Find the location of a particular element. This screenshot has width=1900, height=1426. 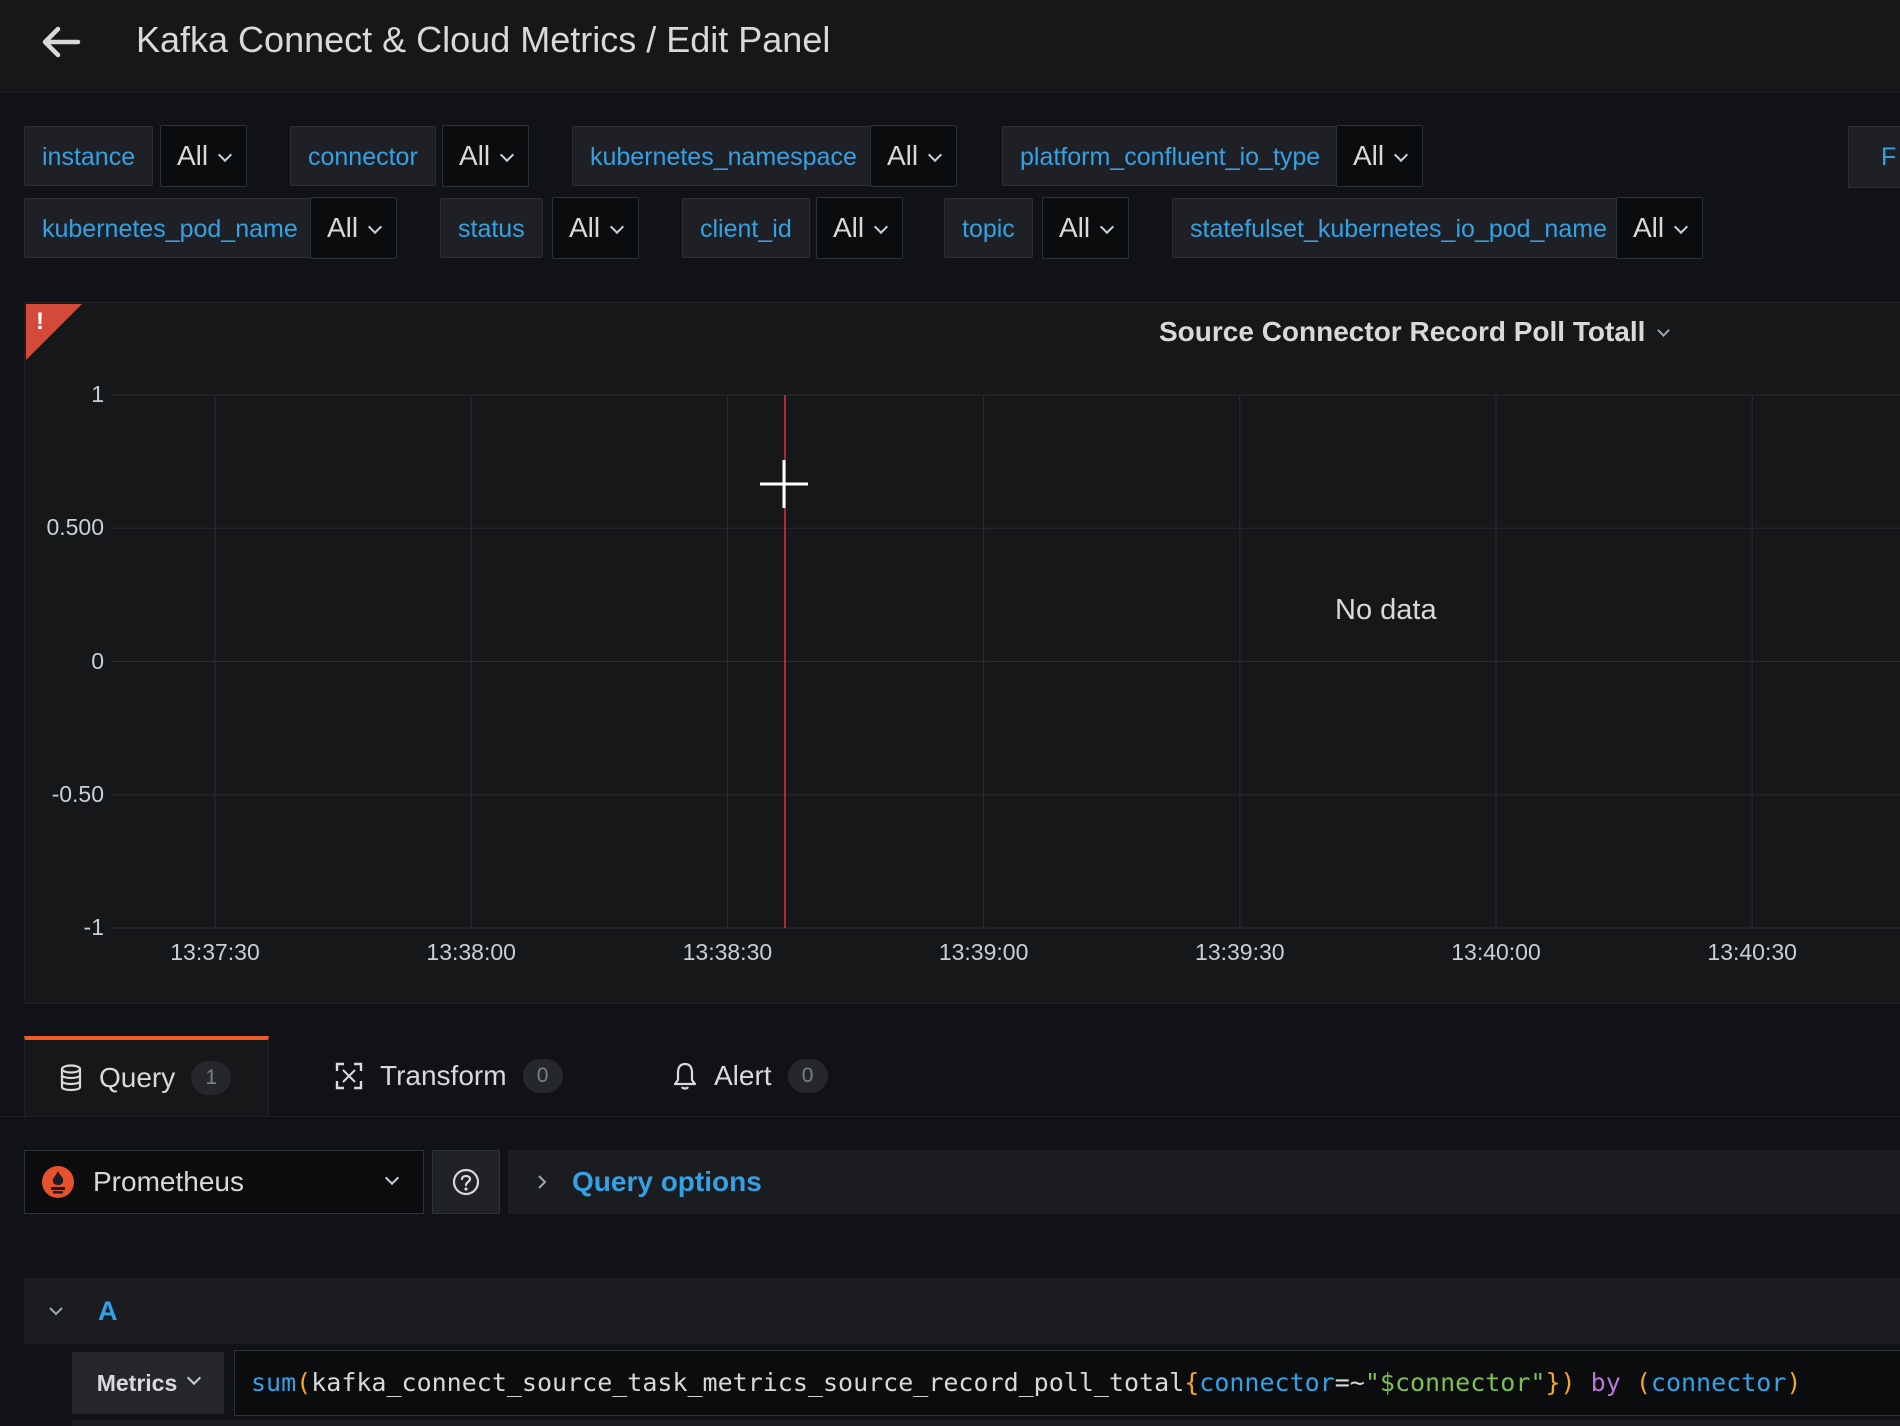

tab-count-badge: 1 is located at coordinates (211, 1078).